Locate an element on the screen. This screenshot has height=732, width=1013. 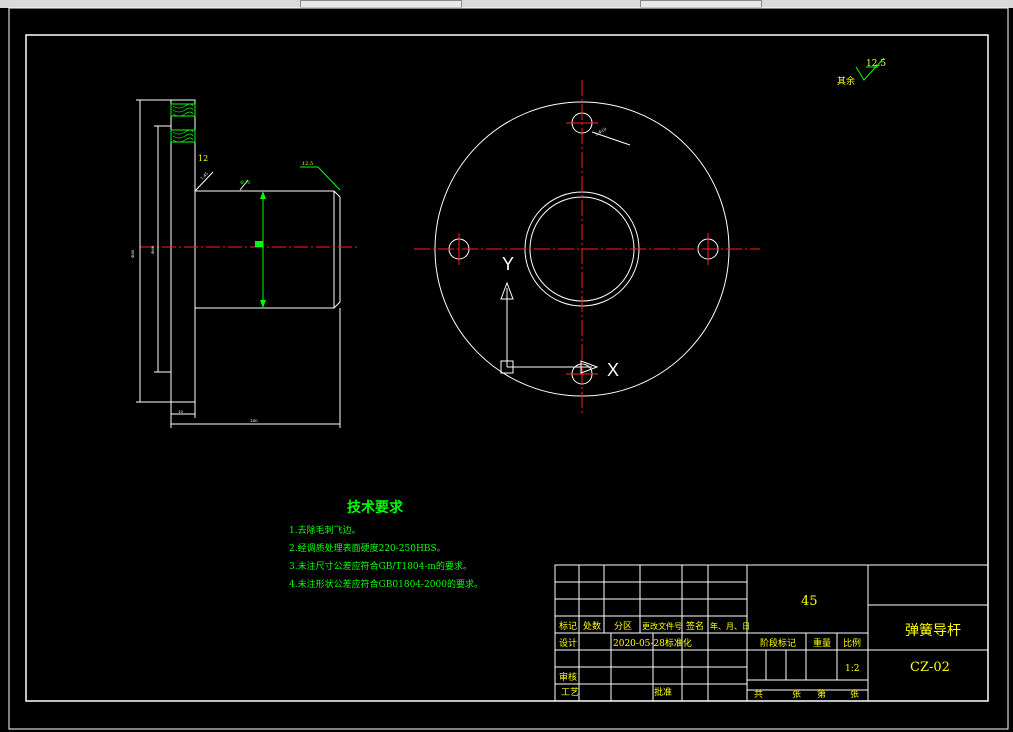
tb-sheet-no: 第 is located at coordinates (821, 694).